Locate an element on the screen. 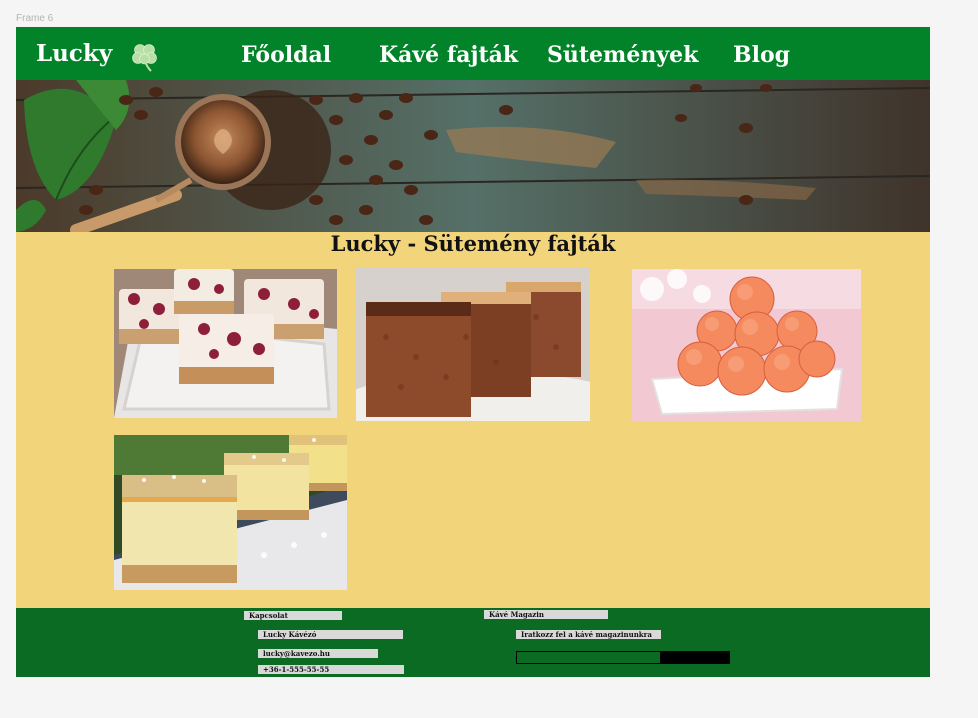  newsletter-email-input is located at coordinates (588, 657).